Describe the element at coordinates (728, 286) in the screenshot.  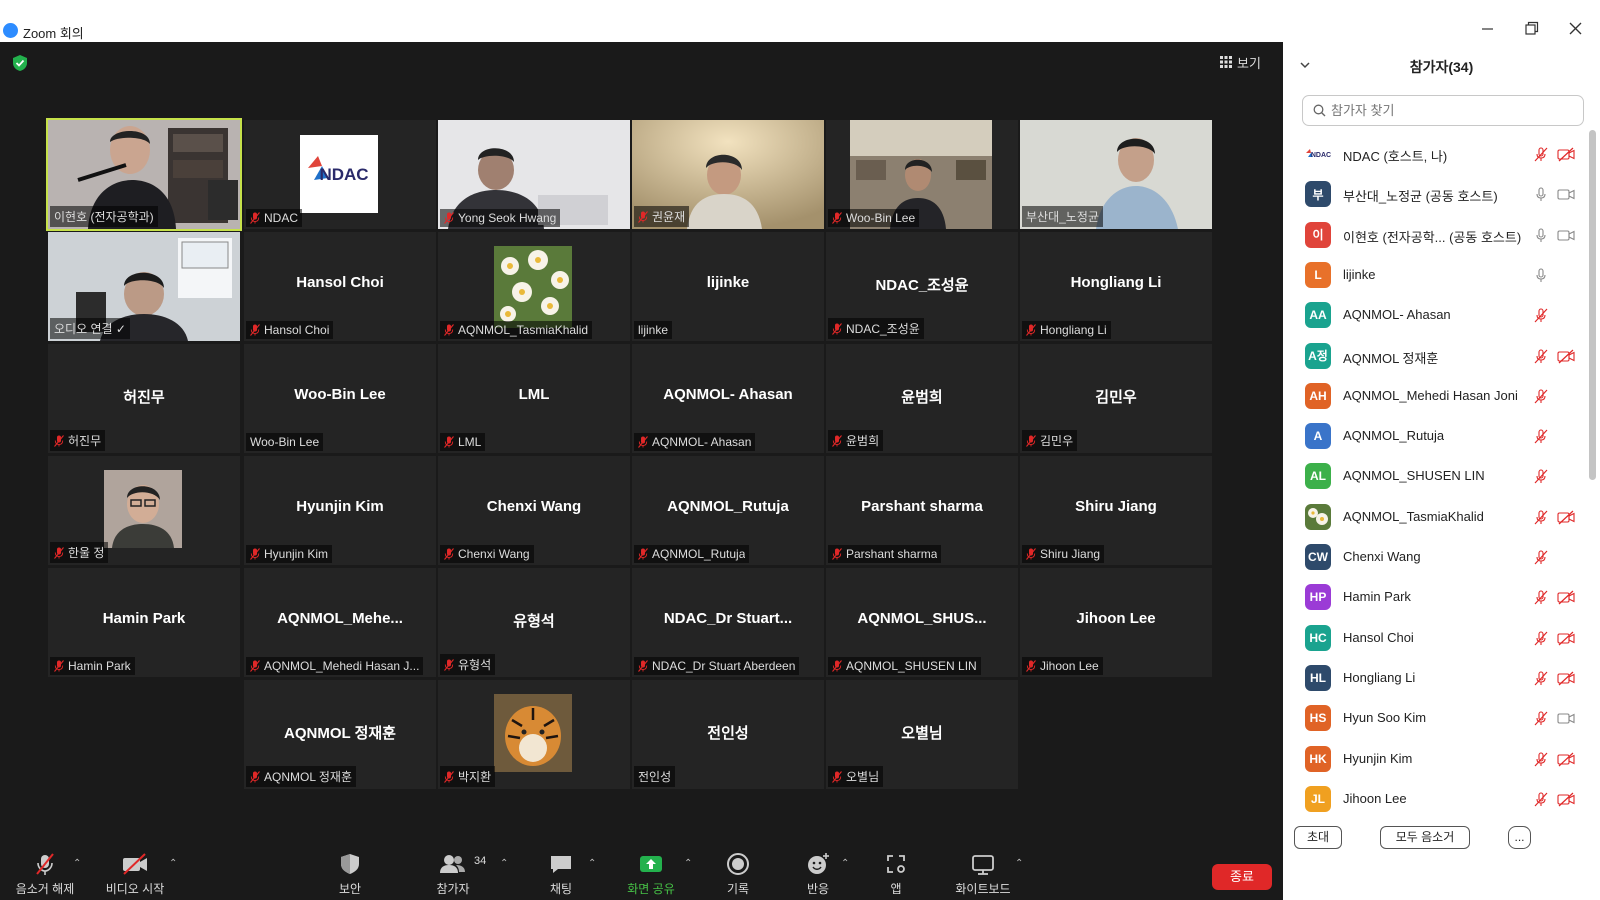
I see `video-tile: lijinke lijinke` at that location.